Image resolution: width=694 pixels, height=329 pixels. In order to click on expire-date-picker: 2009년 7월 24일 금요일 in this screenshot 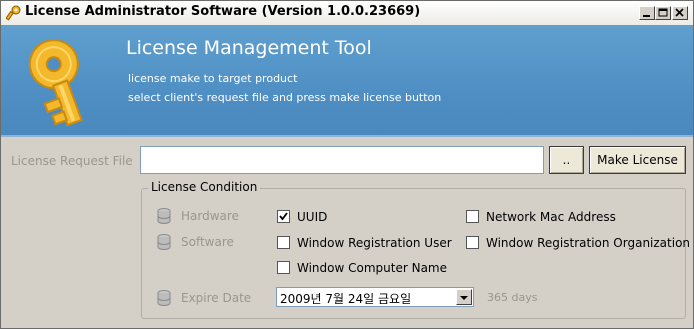, I will do `click(375, 297)`.